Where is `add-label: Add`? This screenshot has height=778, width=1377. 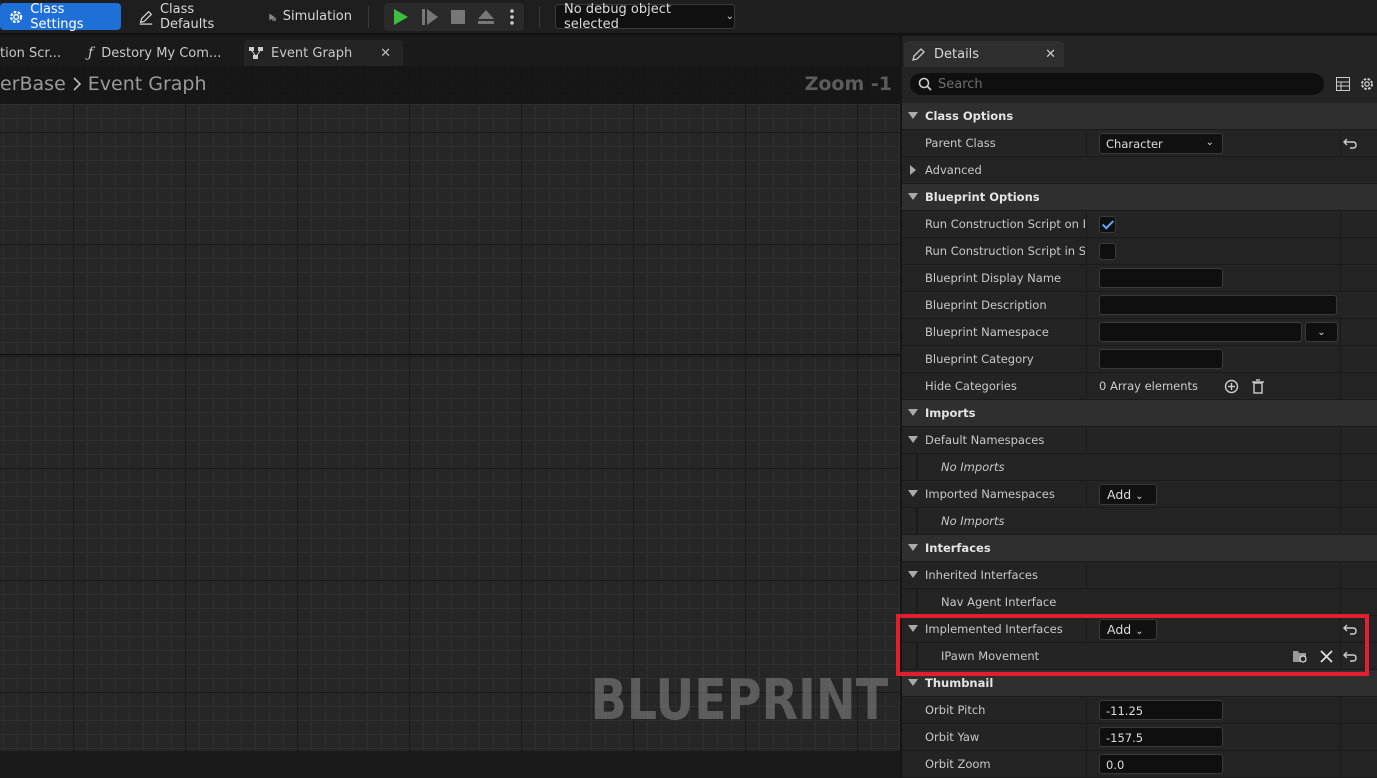 add-label: Add is located at coordinates (1119, 629).